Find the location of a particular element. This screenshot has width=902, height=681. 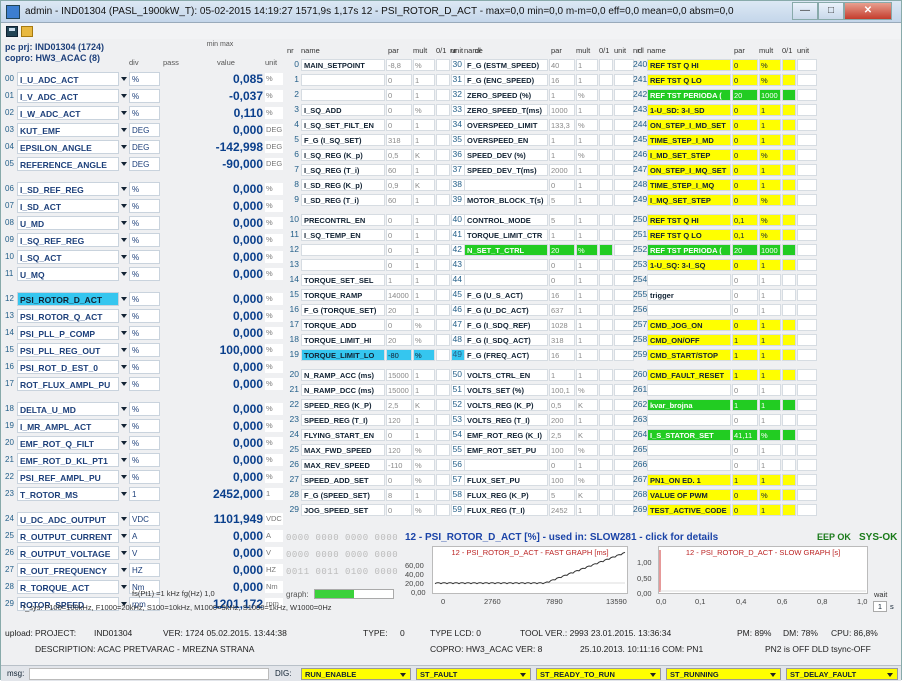

param-value: 1 is located at coordinates (562, 95).